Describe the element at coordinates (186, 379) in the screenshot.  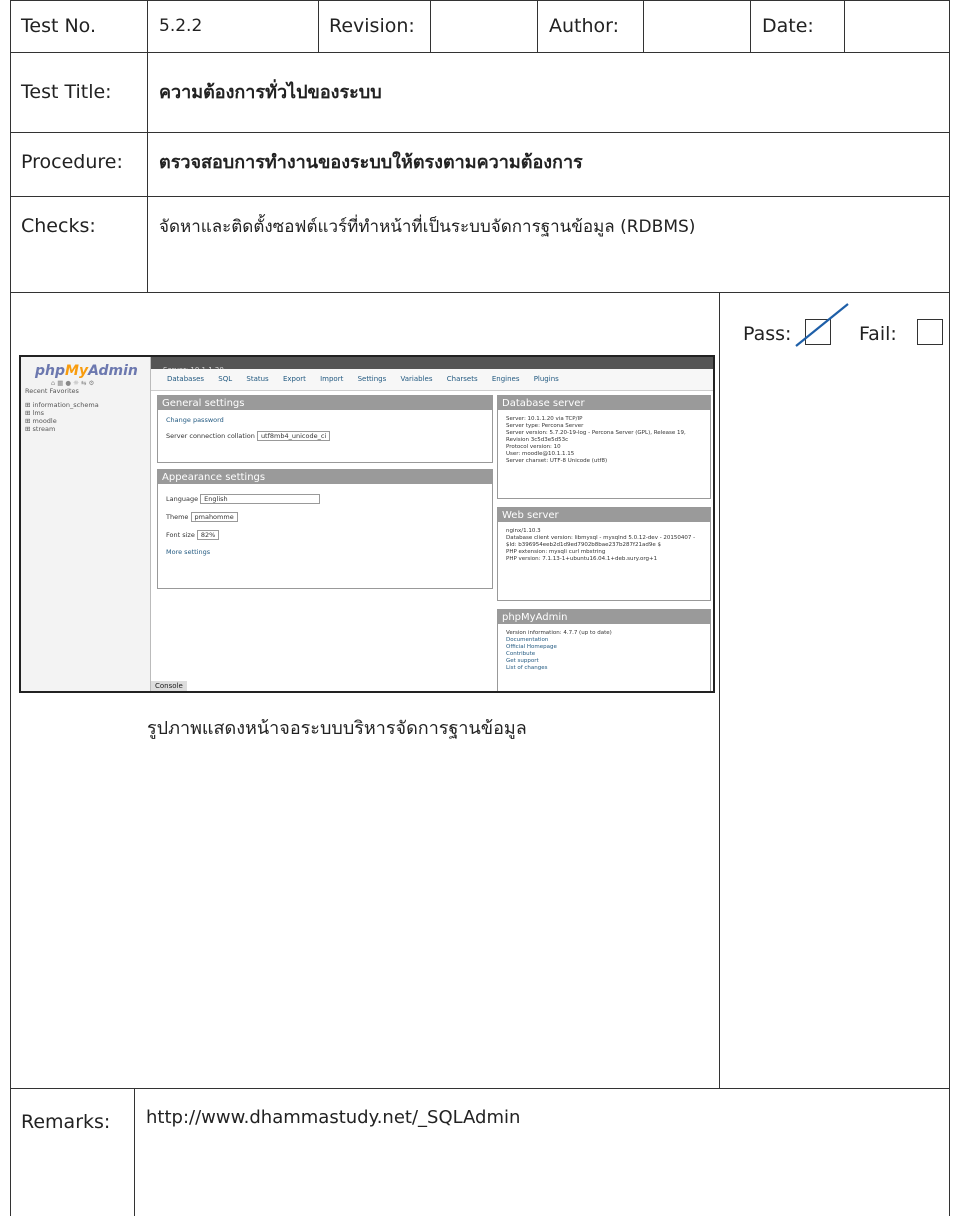
I see `menu-databases: Databases` at that location.